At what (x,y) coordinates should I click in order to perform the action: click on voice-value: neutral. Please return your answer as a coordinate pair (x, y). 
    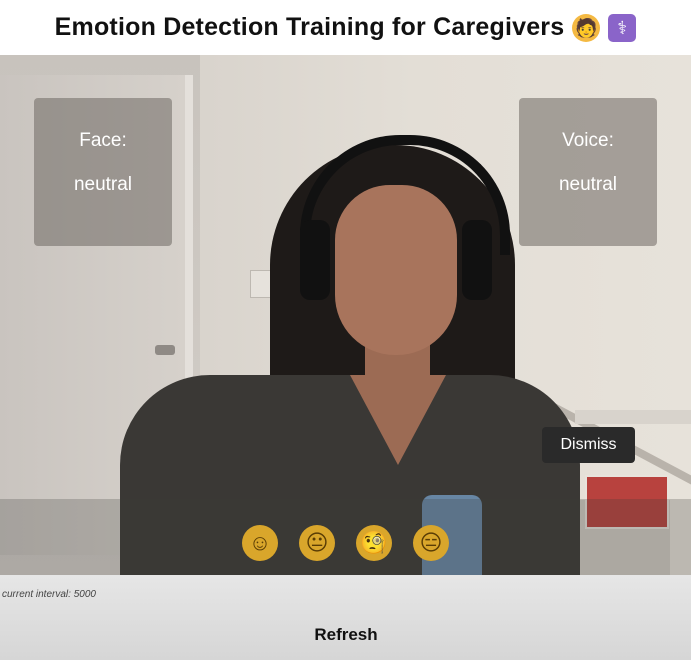
    Looking at the image, I should click on (588, 184).